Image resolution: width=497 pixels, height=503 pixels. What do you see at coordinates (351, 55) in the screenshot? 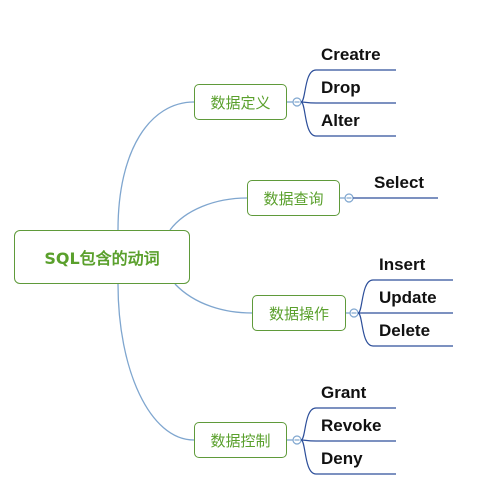
I see `subtopic-creatre: Creatre` at bounding box center [351, 55].